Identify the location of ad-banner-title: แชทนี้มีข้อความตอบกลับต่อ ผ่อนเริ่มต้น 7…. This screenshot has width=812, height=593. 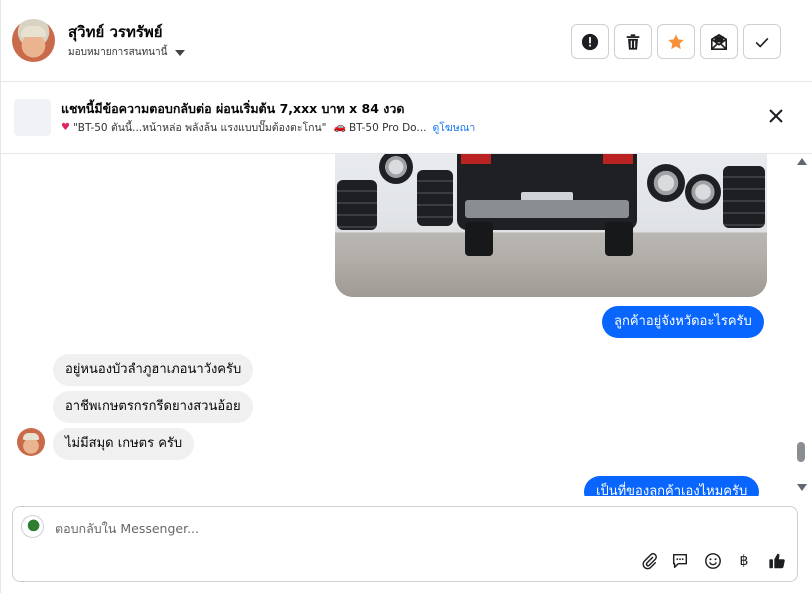
(233, 108).